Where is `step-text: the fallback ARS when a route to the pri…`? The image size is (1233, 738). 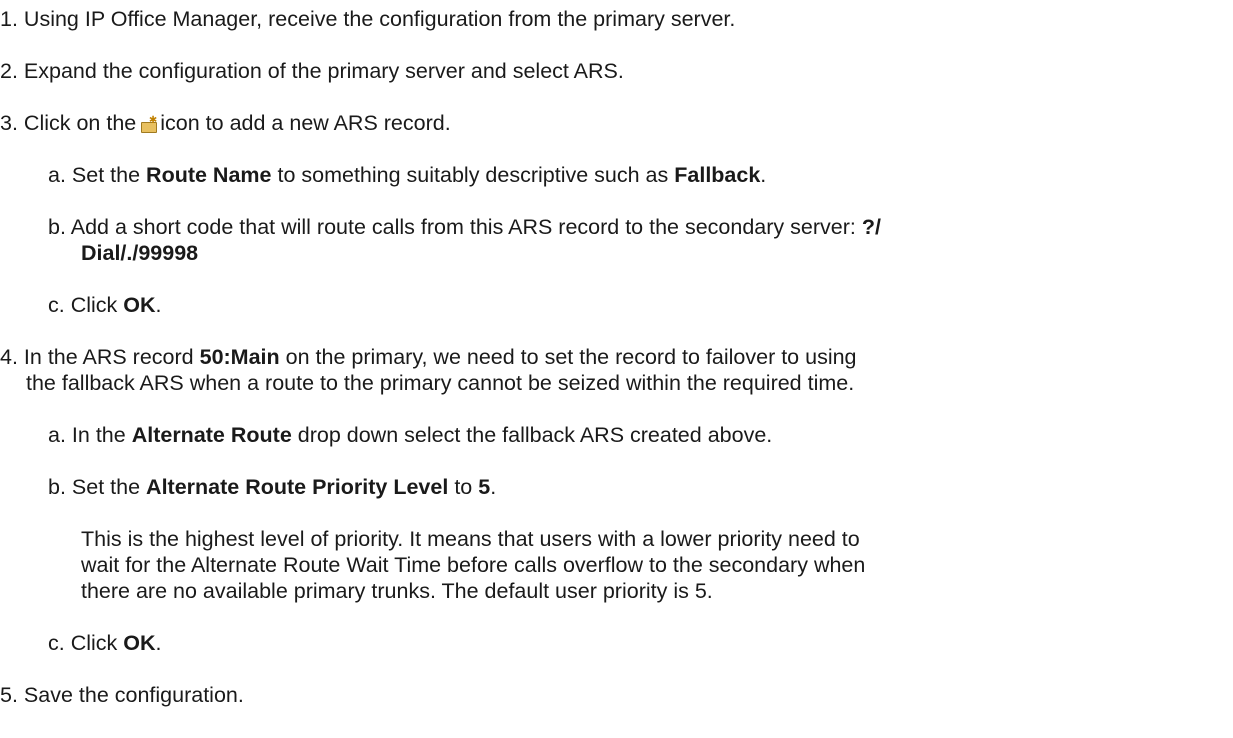 step-text: the fallback ARS when a route to the pri… is located at coordinates (440, 383).